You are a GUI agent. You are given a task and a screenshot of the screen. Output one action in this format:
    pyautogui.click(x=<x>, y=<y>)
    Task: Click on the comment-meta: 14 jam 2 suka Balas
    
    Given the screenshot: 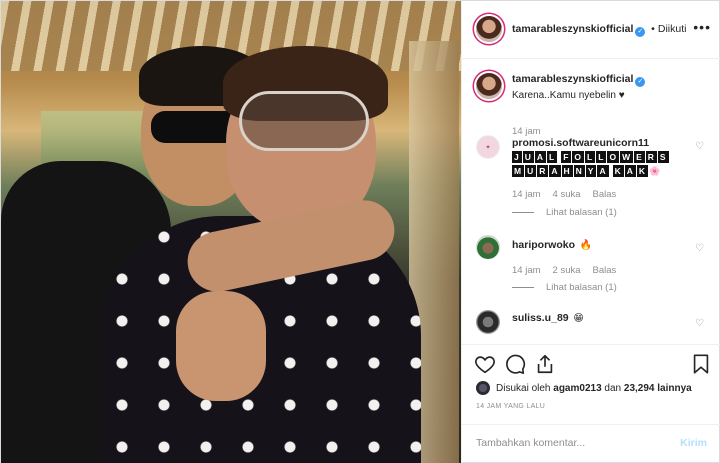 What is the action you would take?
    pyautogui.click(x=570, y=270)
    